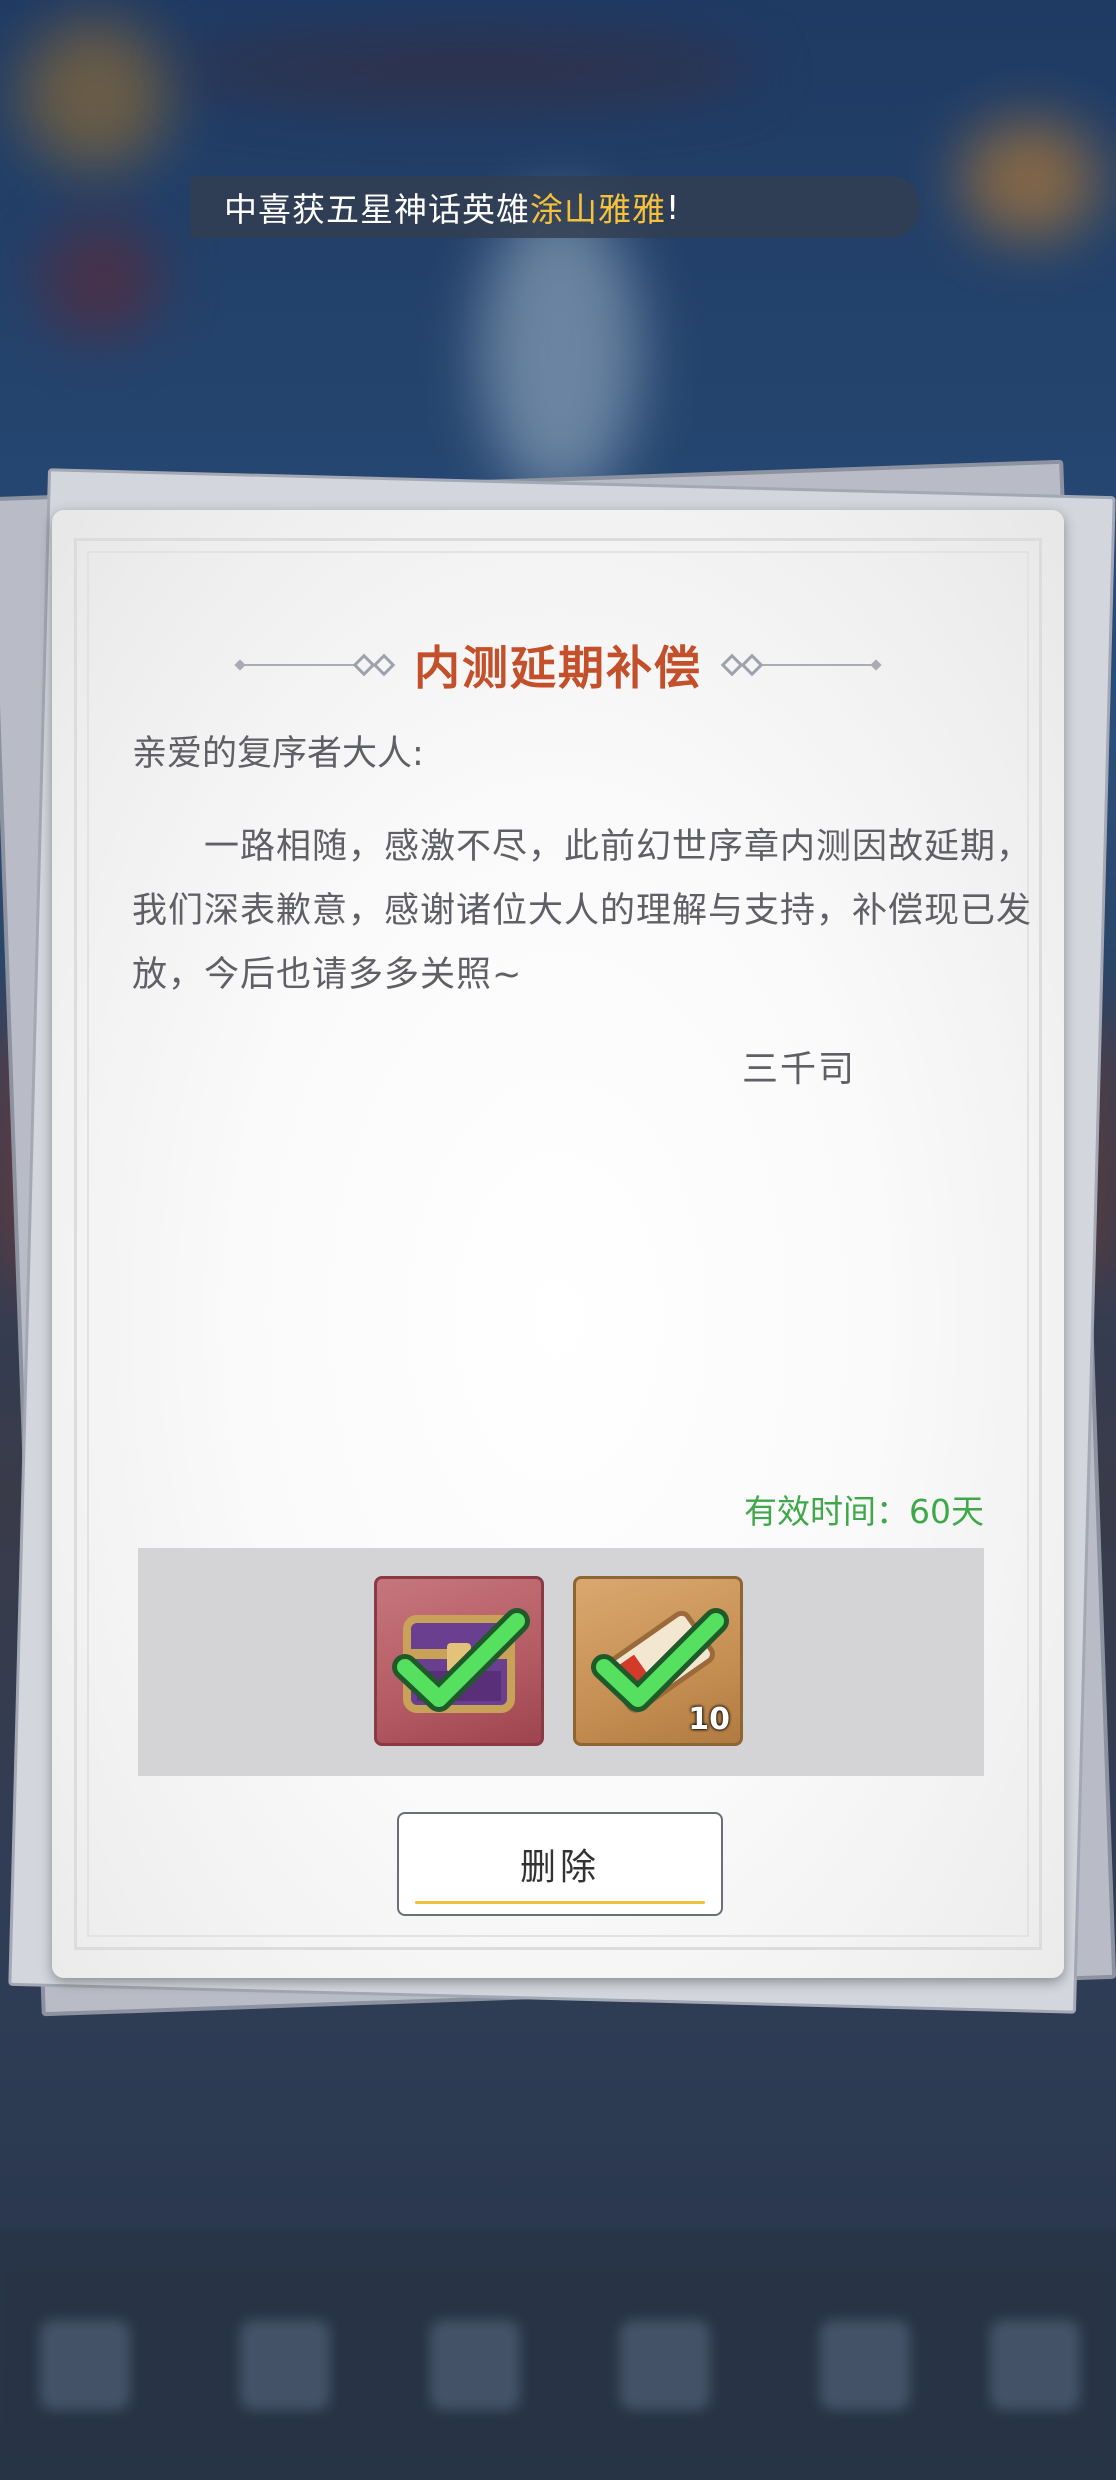  What do you see at coordinates (598, 209) in the screenshot?
I see `broadcast-hero-name: 涂山雅雅` at bounding box center [598, 209].